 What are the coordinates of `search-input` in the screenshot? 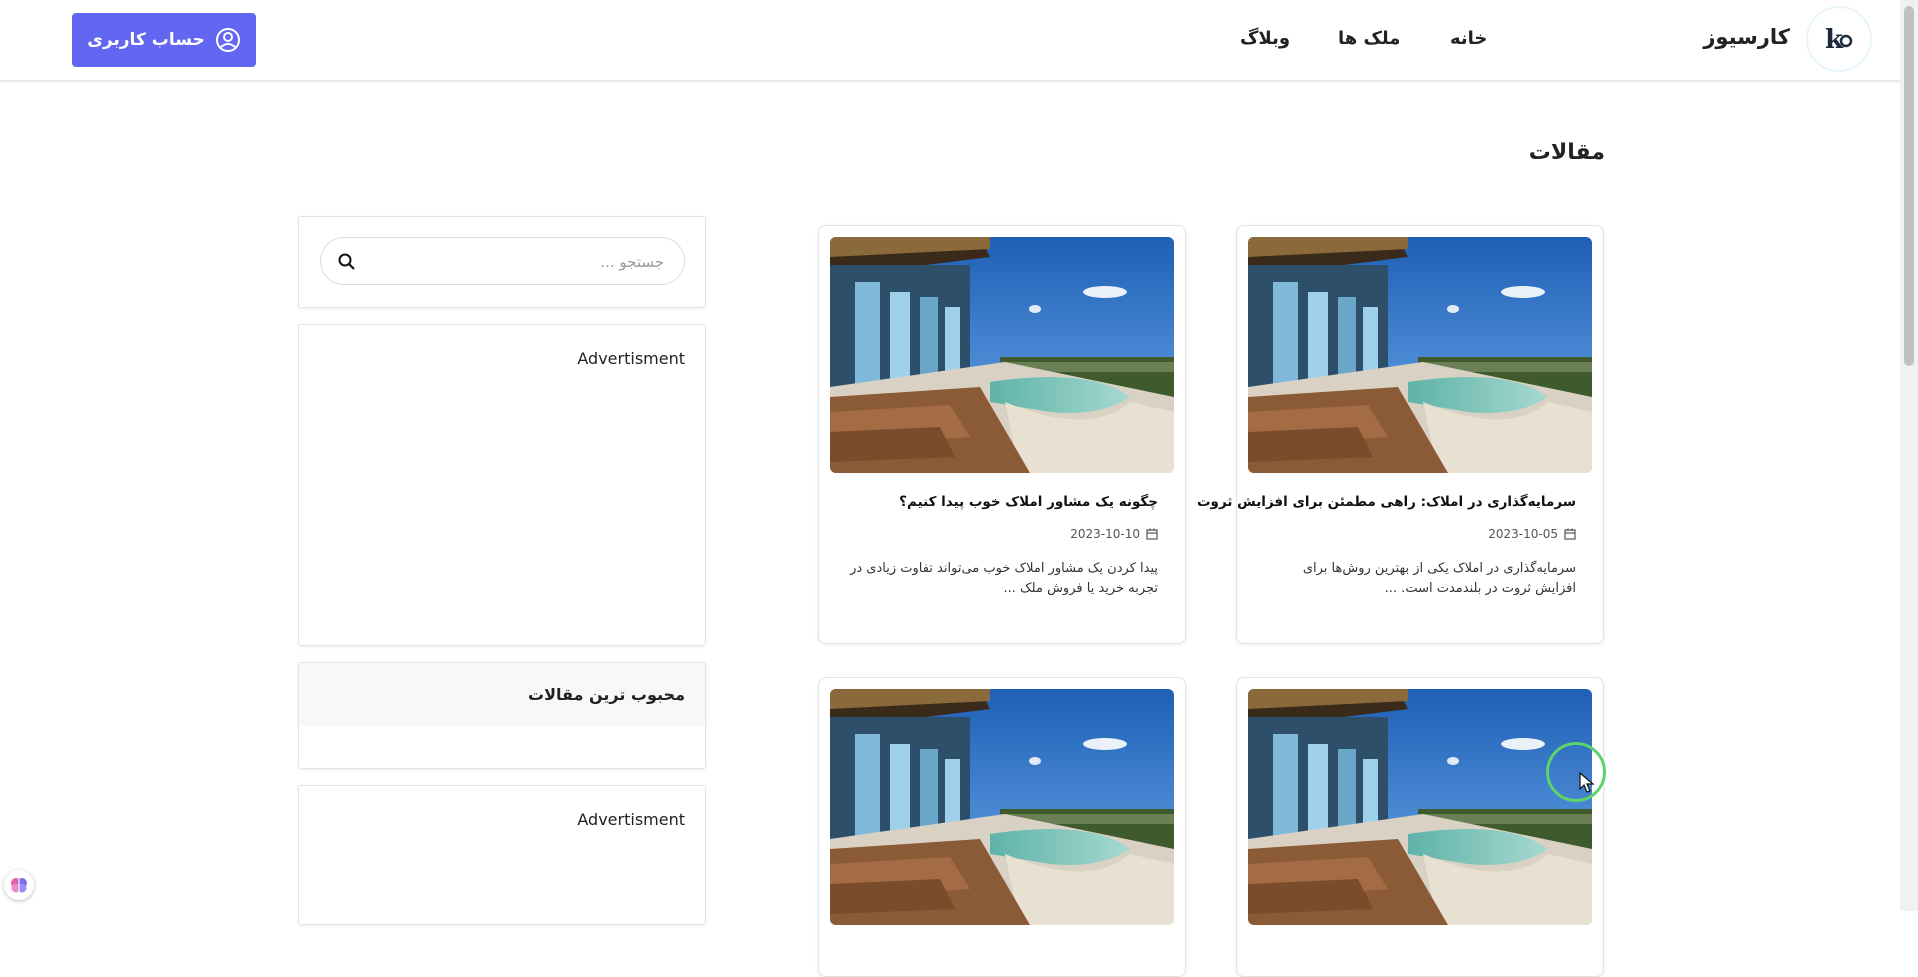 It's located at (514, 262).